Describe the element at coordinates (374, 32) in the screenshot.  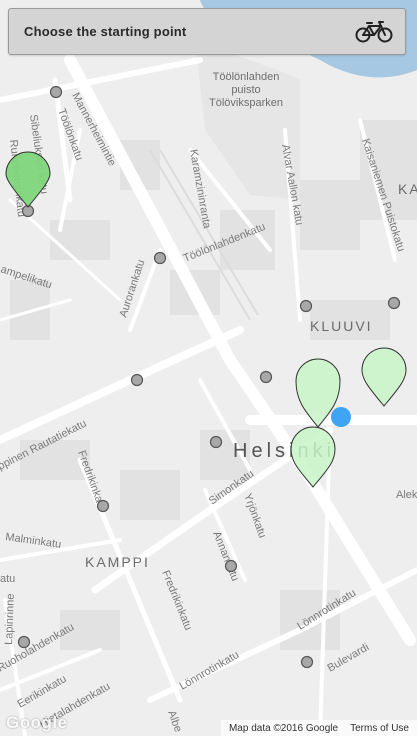
I see `bicycle-icon` at that location.